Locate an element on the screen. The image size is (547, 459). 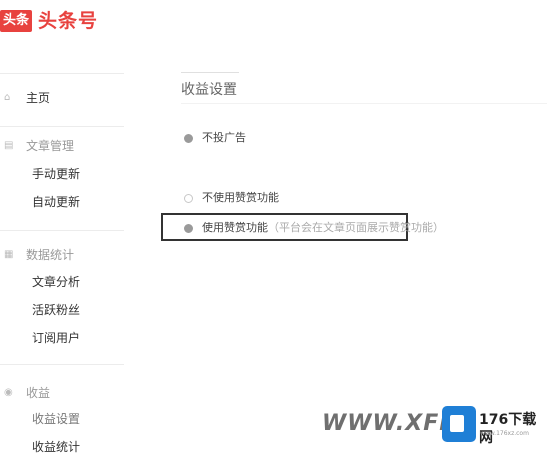
sidebar-item-subscribers: 订阅用户 is located at coordinates (64, 338).